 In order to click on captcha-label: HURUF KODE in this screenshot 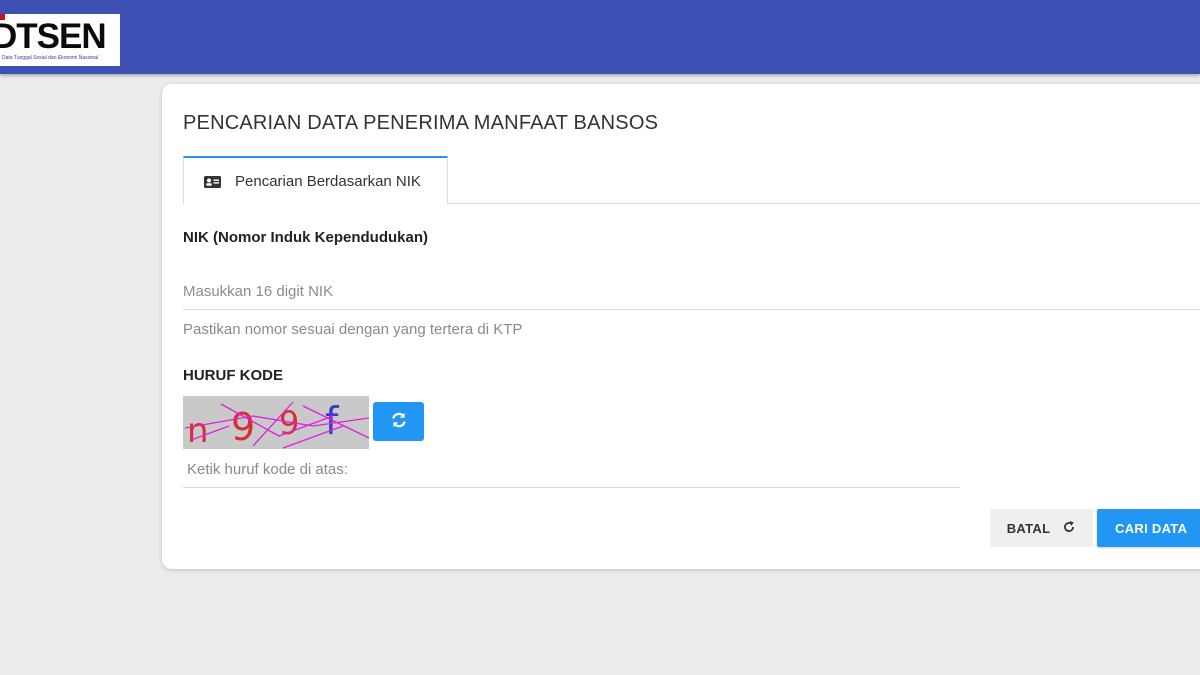, I will do `click(233, 375)`.